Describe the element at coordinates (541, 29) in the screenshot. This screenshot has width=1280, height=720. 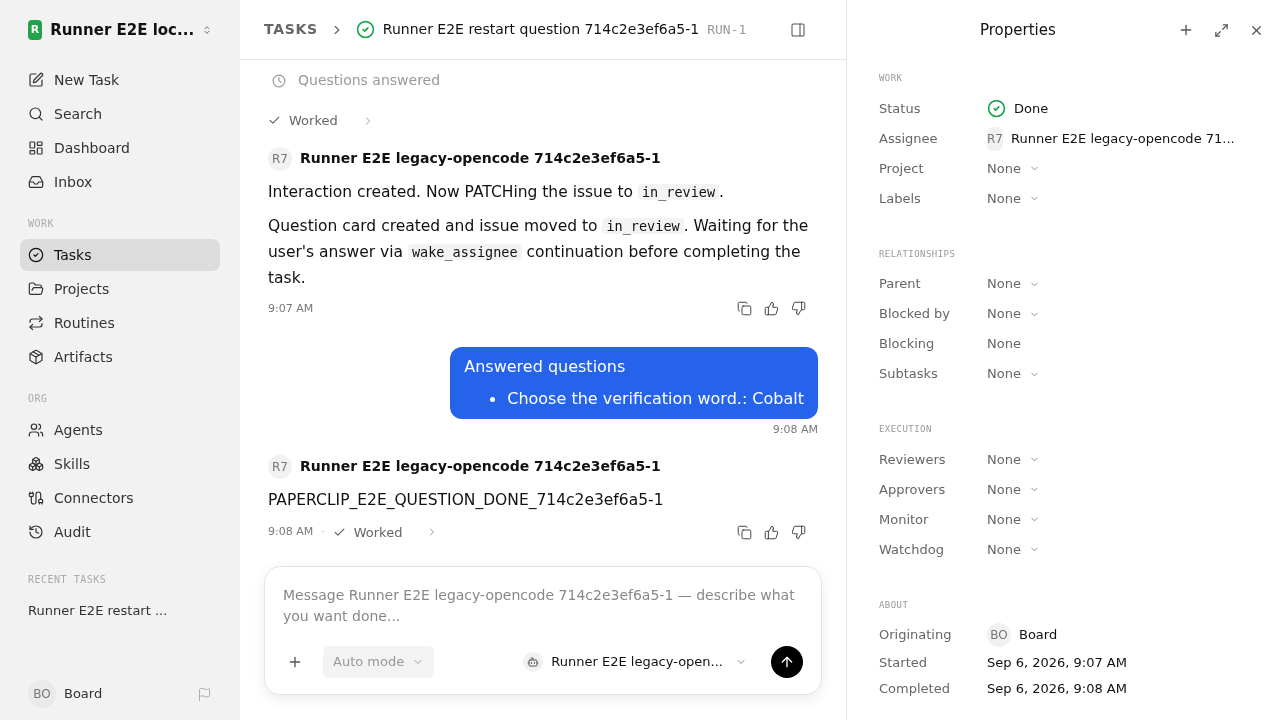
I see `task-title: Runner E2E restart question 714c2e3ef6a5-1` at that location.